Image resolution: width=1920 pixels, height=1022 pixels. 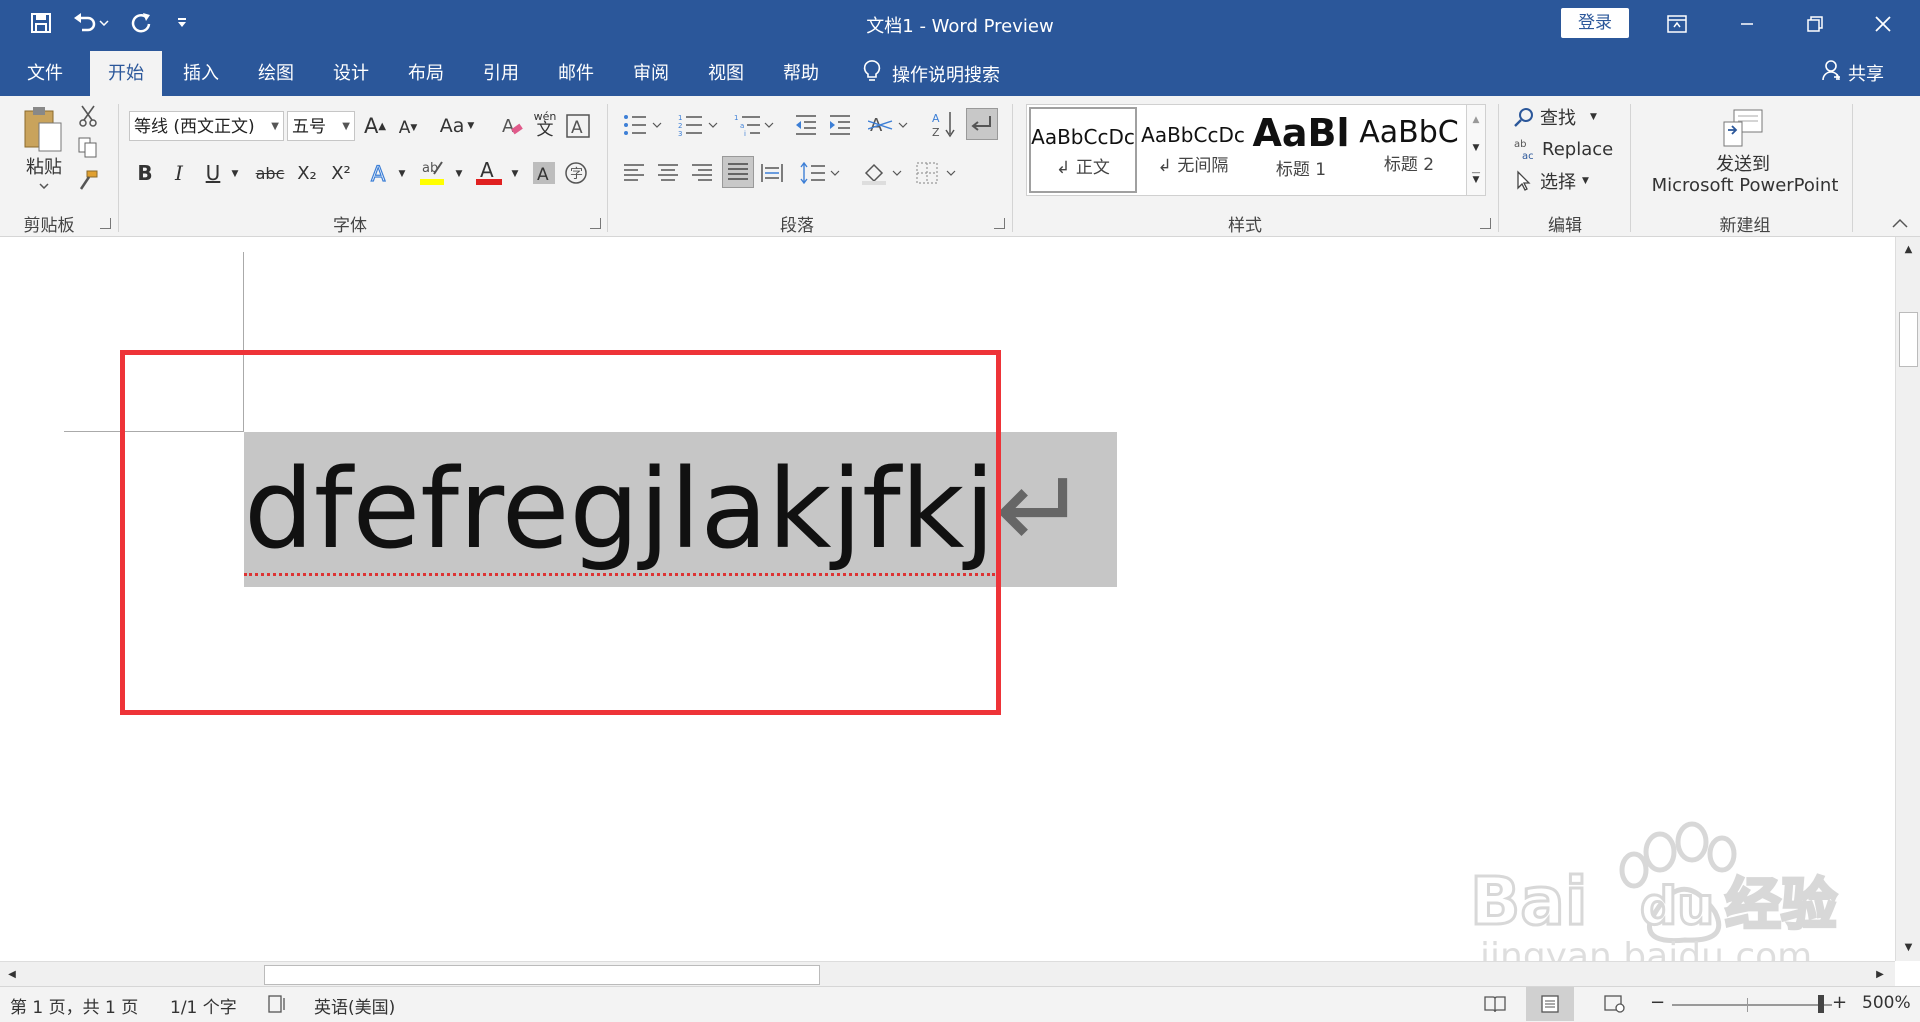 What do you see at coordinates (512, 126) in the screenshot?
I see `clear-formatting-icon: A` at bounding box center [512, 126].